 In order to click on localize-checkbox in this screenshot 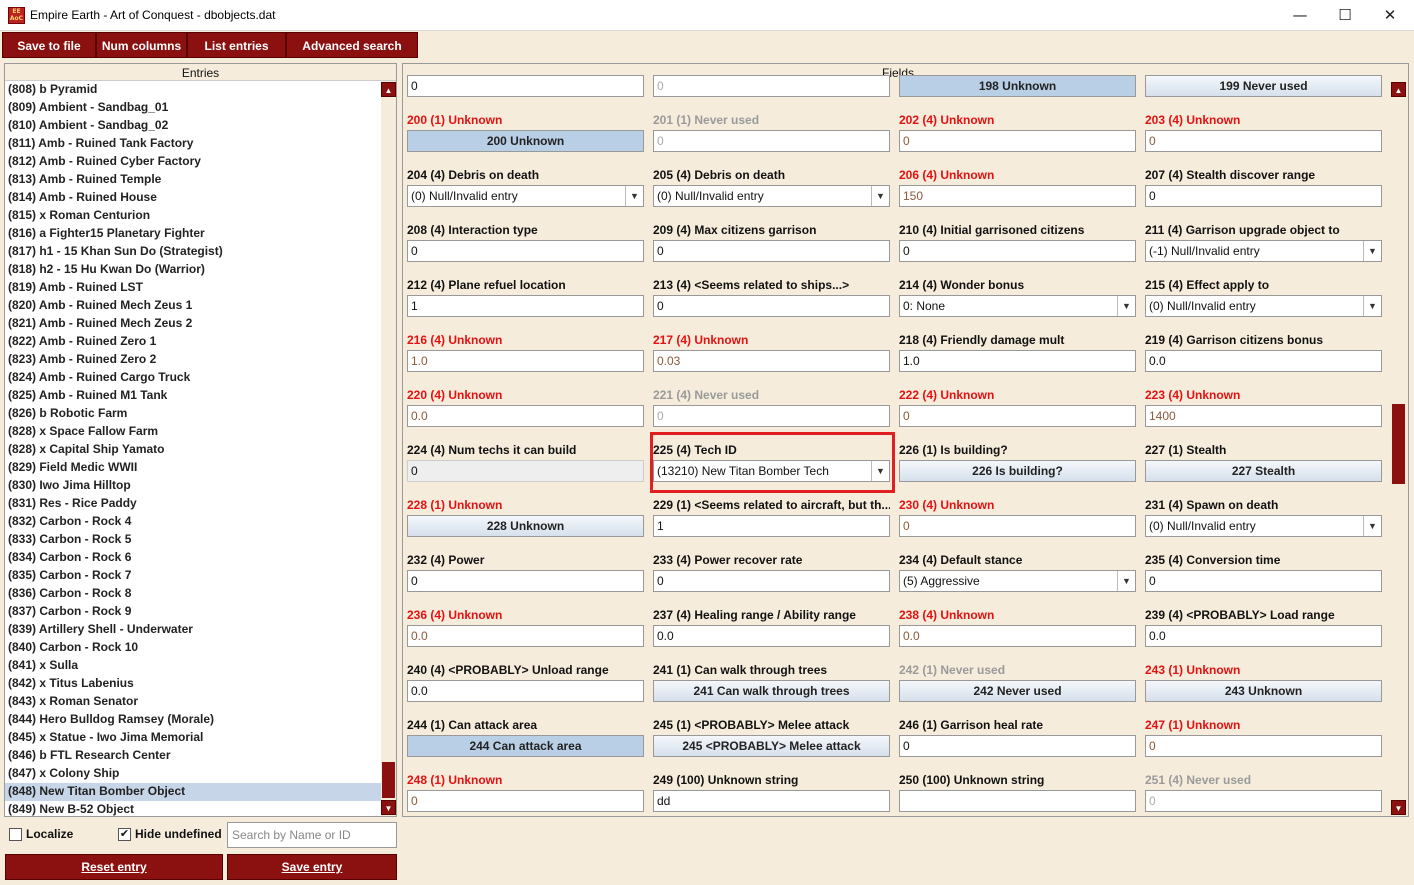, I will do `click(15, 834)`.